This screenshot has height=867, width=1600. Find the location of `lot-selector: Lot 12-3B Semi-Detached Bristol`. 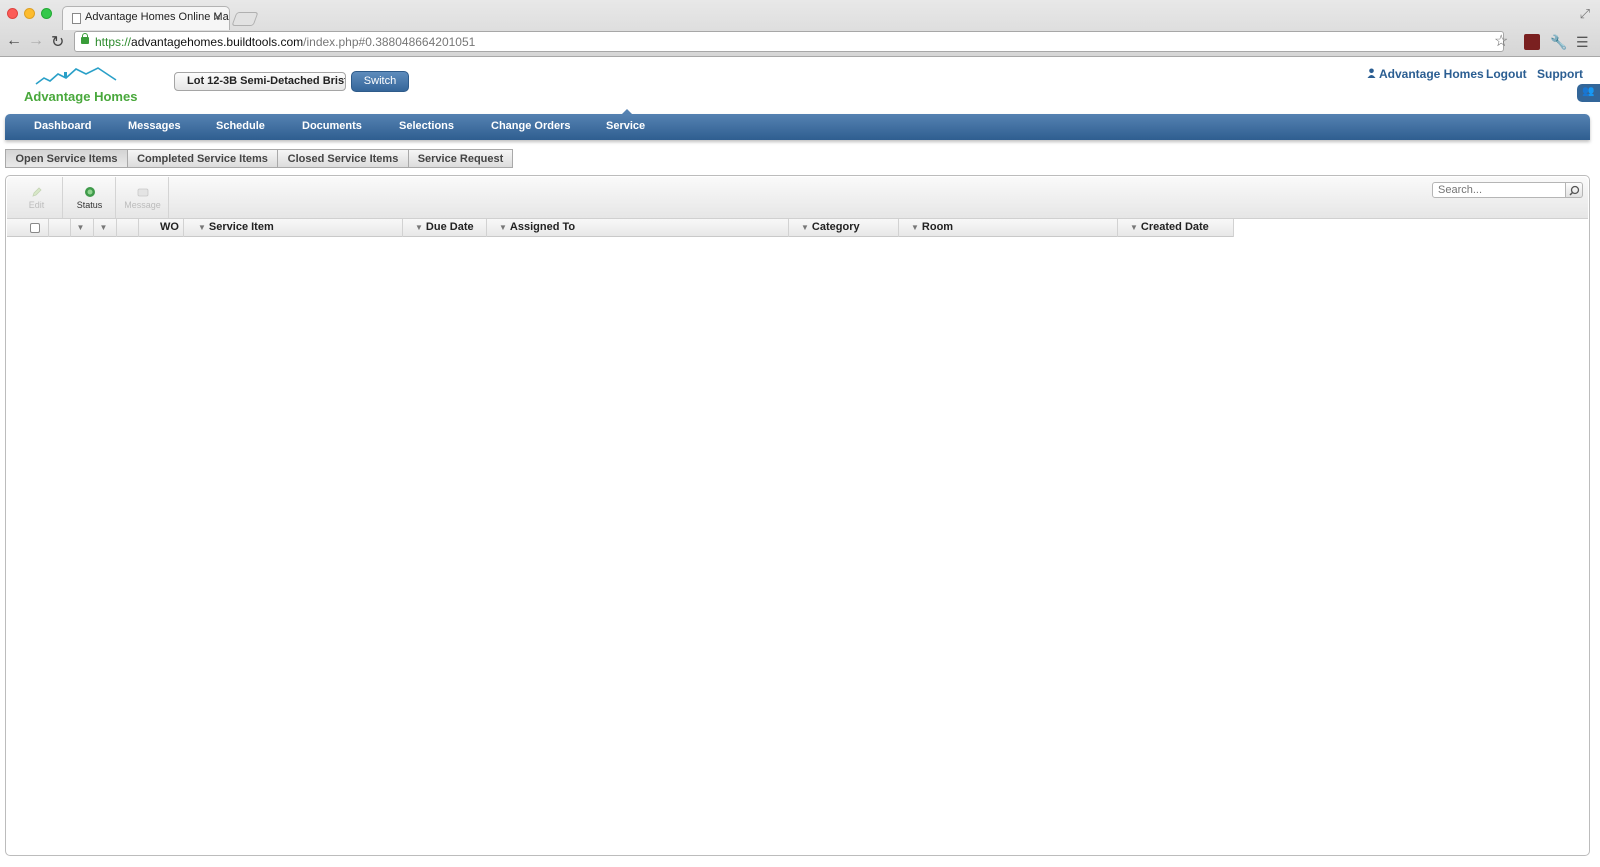

lot-selector: Lot 12-3B Semi-Detached Bristol is located at coordinates (260, 81).